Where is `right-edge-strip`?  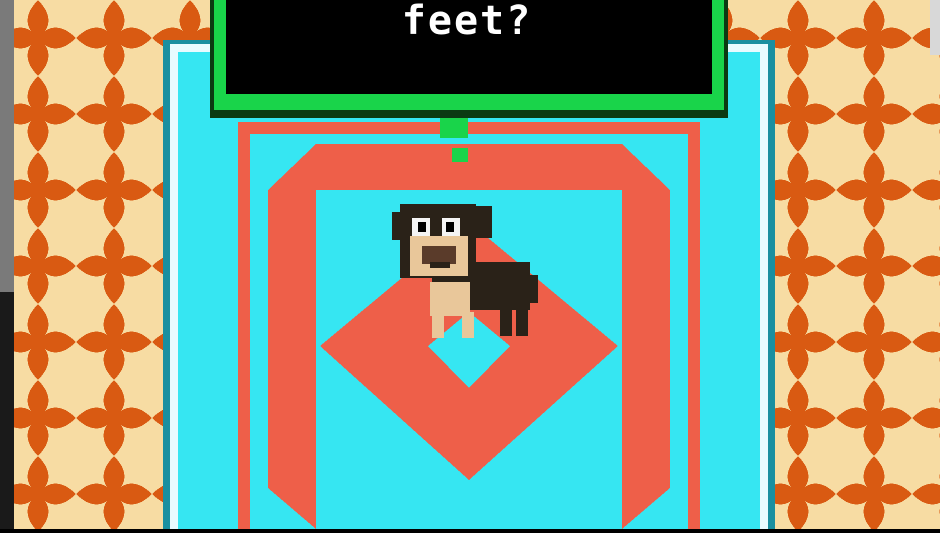 right-edge-strip is located at coordinates (935, 27).